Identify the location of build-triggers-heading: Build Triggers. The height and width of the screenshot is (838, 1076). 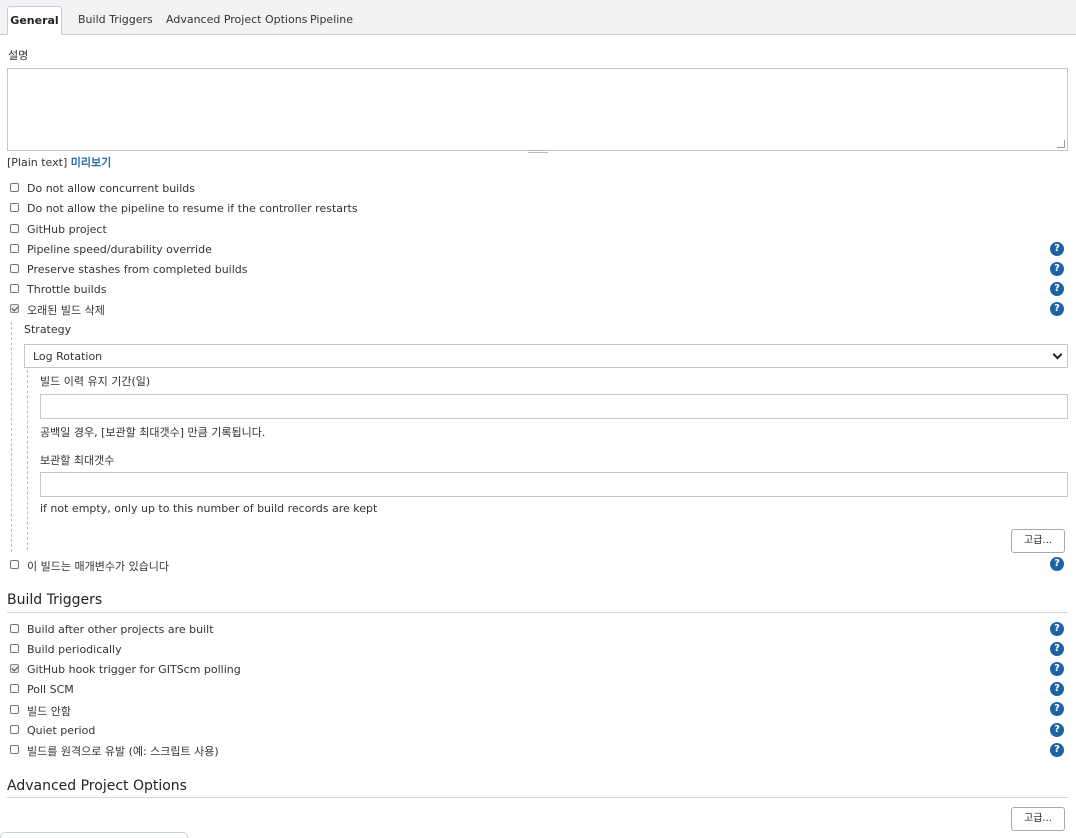
(55, 600).